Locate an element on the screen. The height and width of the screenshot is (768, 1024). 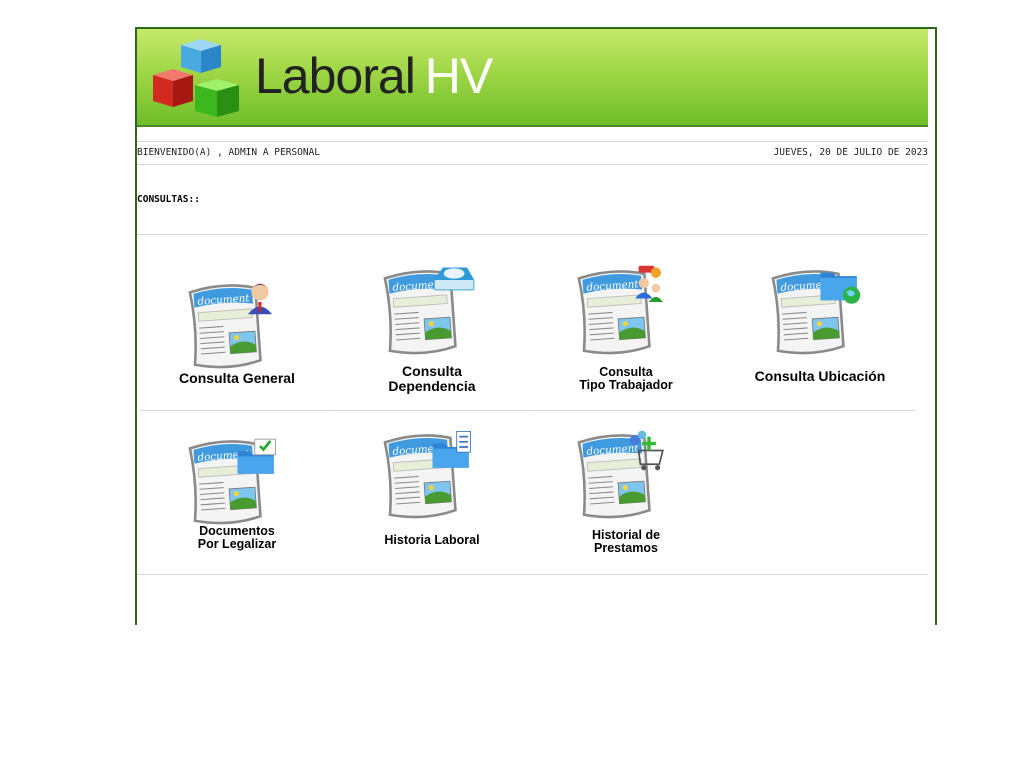
tile-label: Consulta Tipo Trabajador is located at coordinates (626, 378).